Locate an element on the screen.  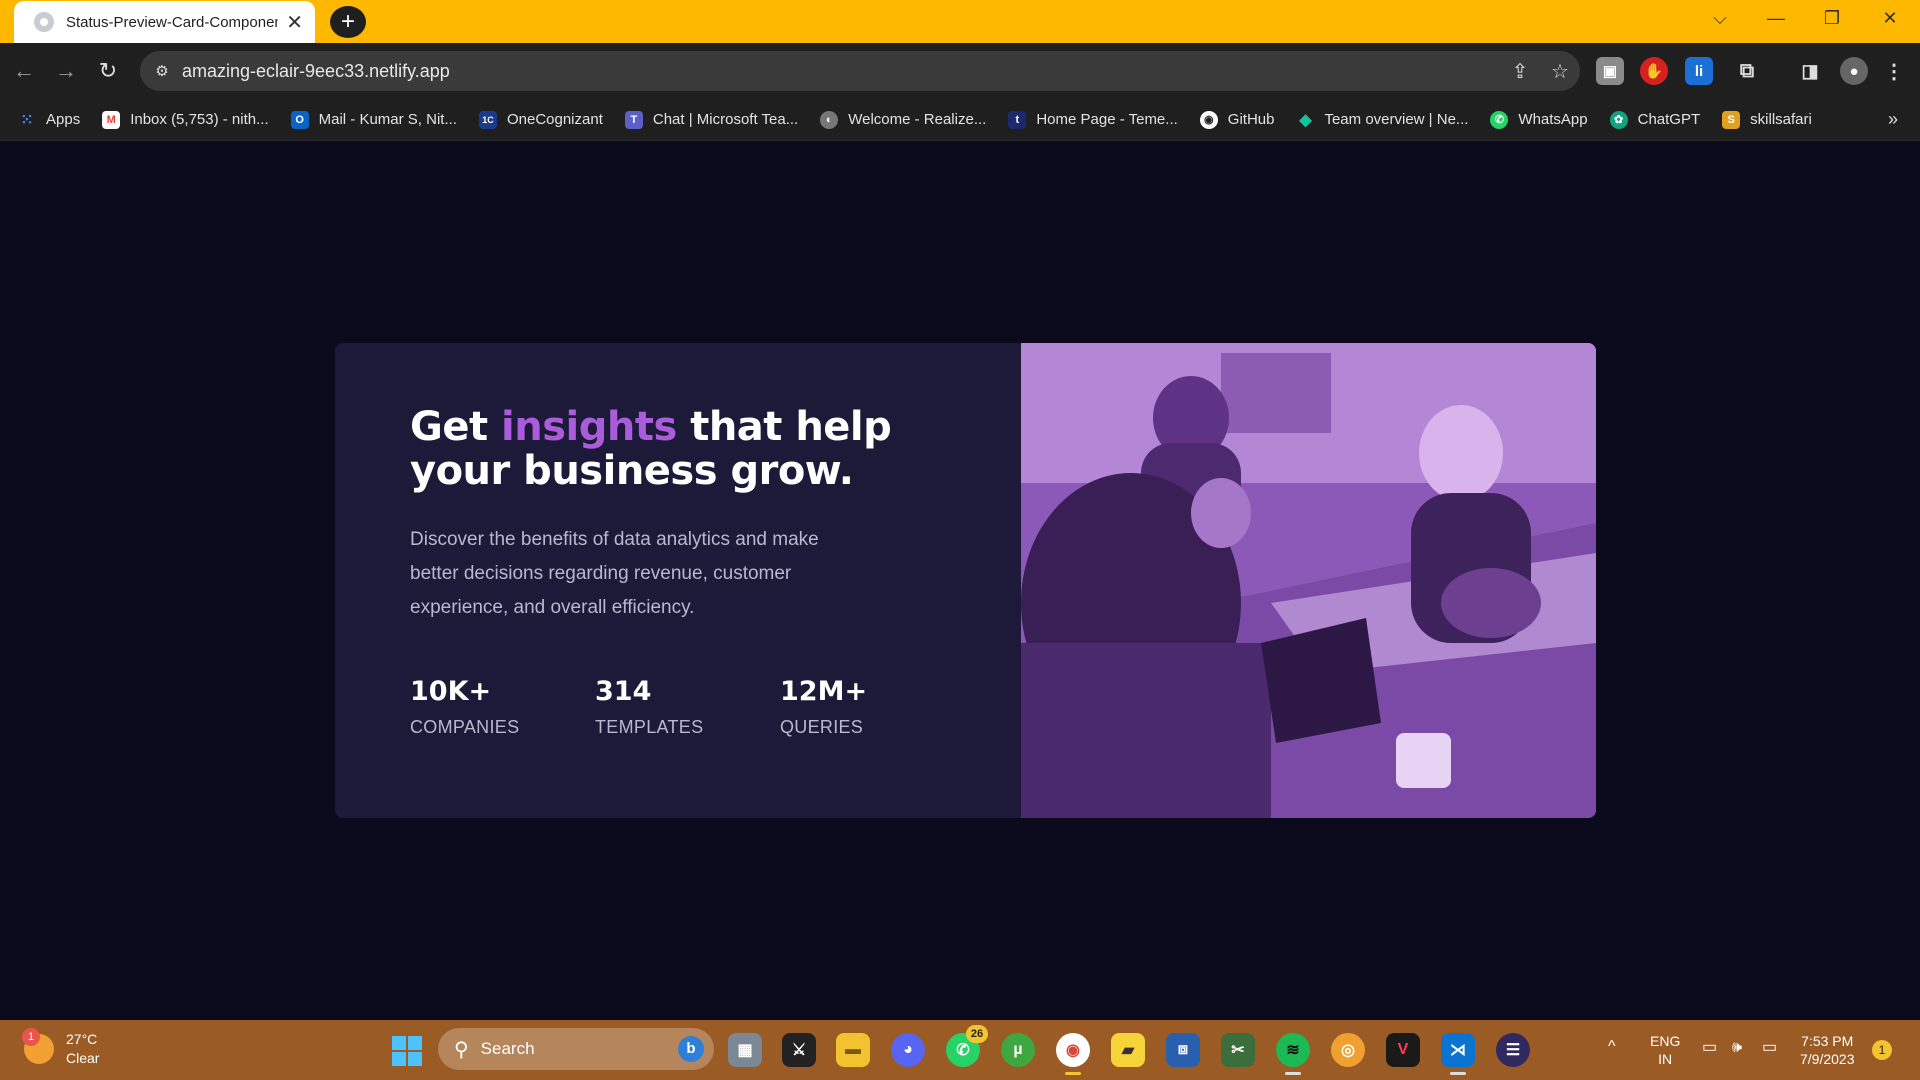
language-code: ENG is located at coordinates (1665, 1041).